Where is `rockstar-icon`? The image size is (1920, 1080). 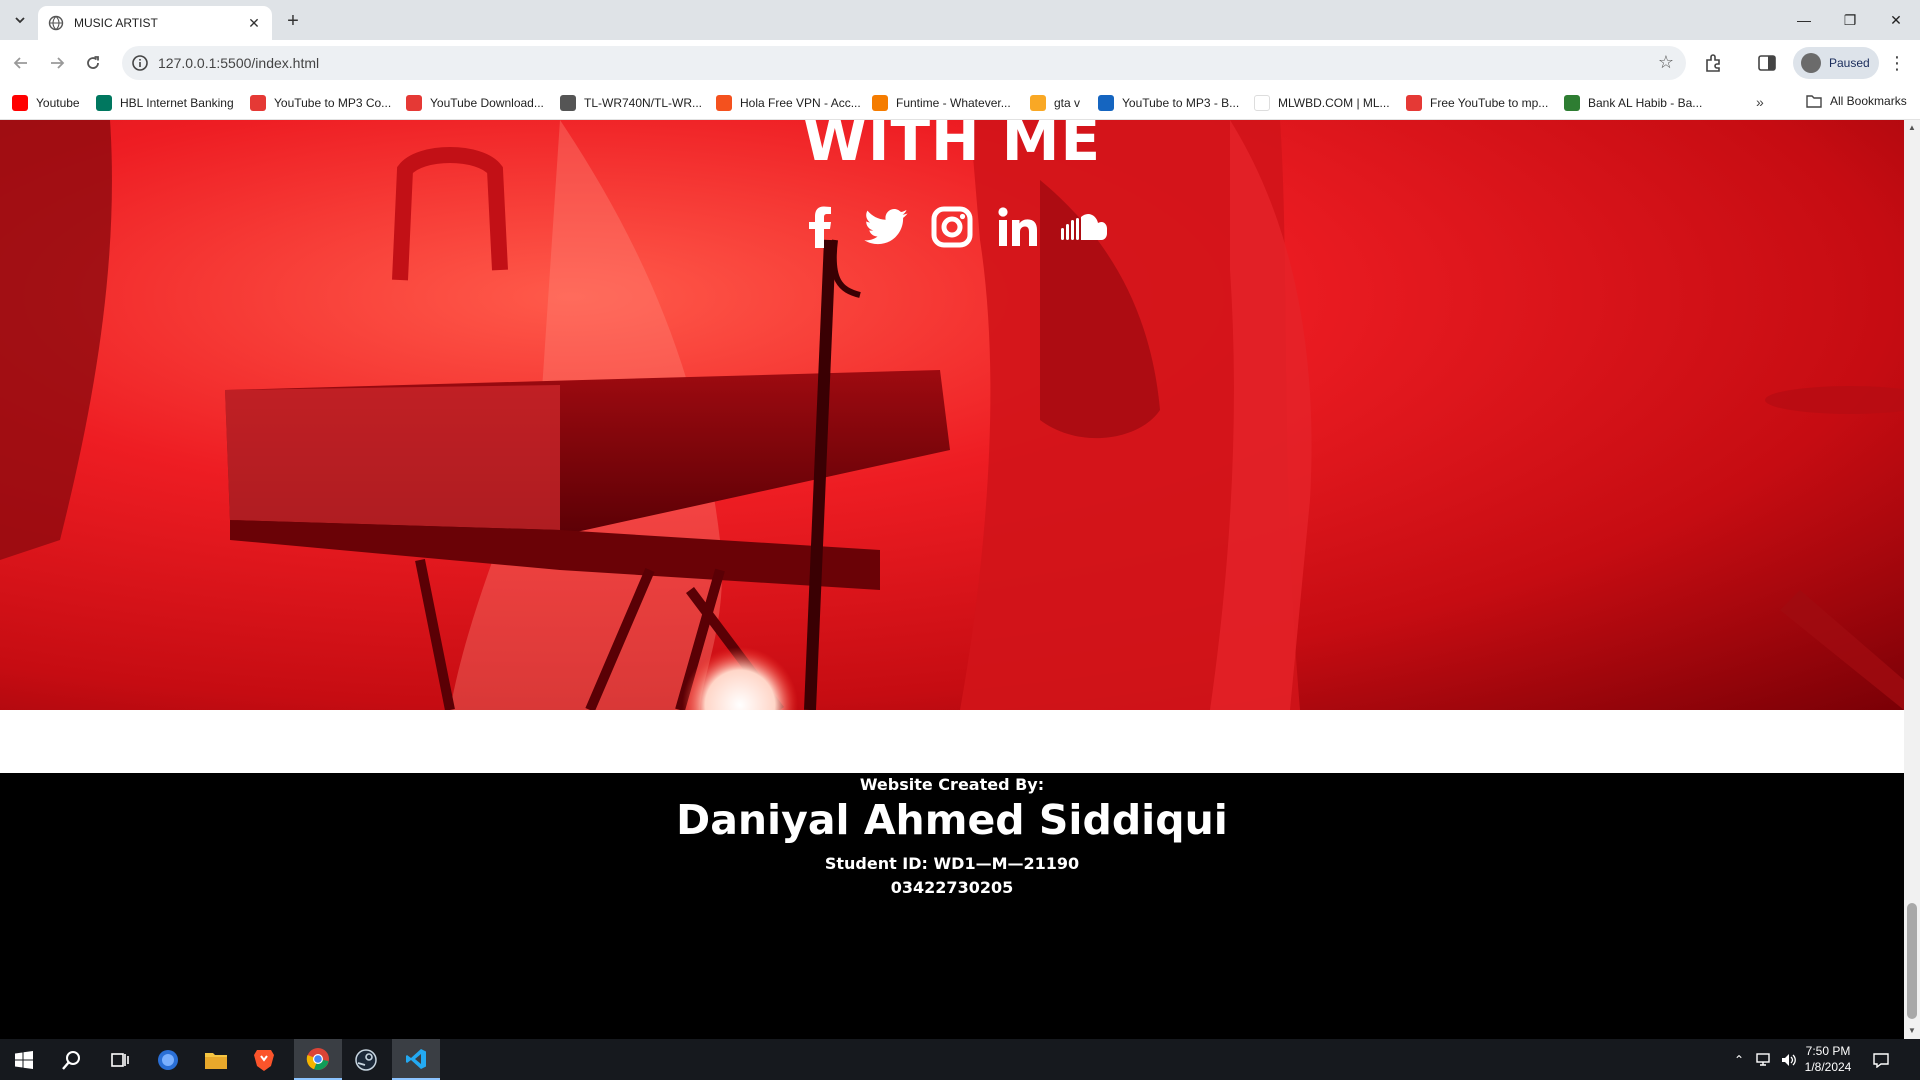 rockstar-icon is located at coordinates (1038, 103).